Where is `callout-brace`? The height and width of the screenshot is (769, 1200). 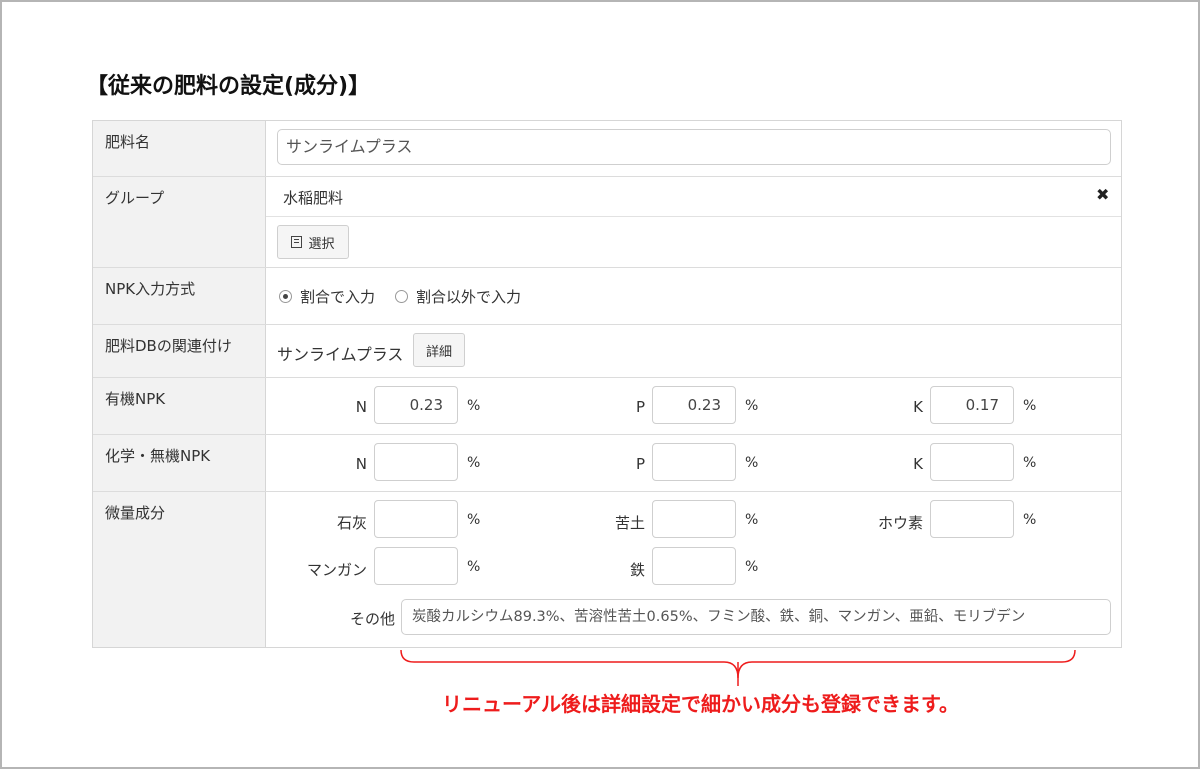 callout-brace is located at coordinates (738, 667).